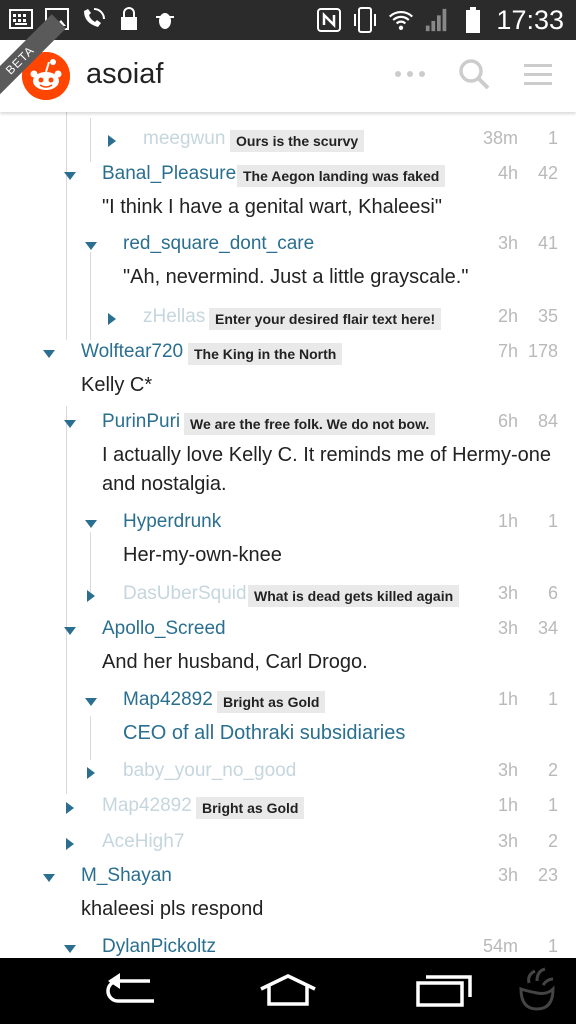  I want to click on user-flair: The Aegon landing was faked, so click(341, 176).